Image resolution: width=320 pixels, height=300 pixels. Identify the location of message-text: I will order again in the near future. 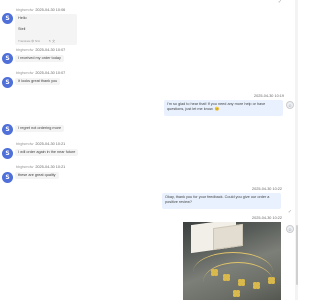
(47, 152).